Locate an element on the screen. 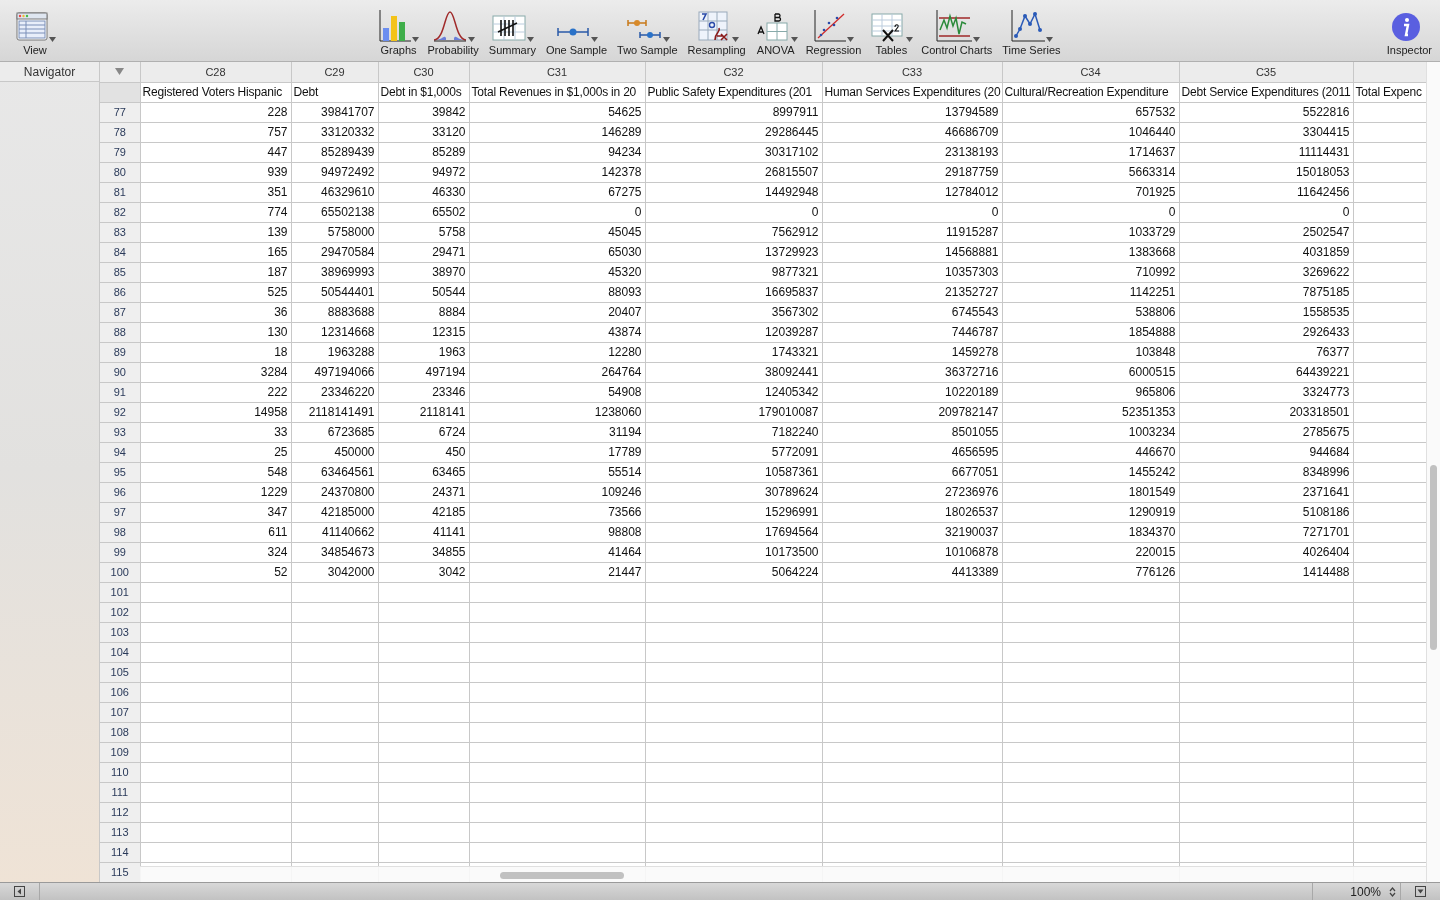  column-id-header: C30 is located at coordinates (423, 72).